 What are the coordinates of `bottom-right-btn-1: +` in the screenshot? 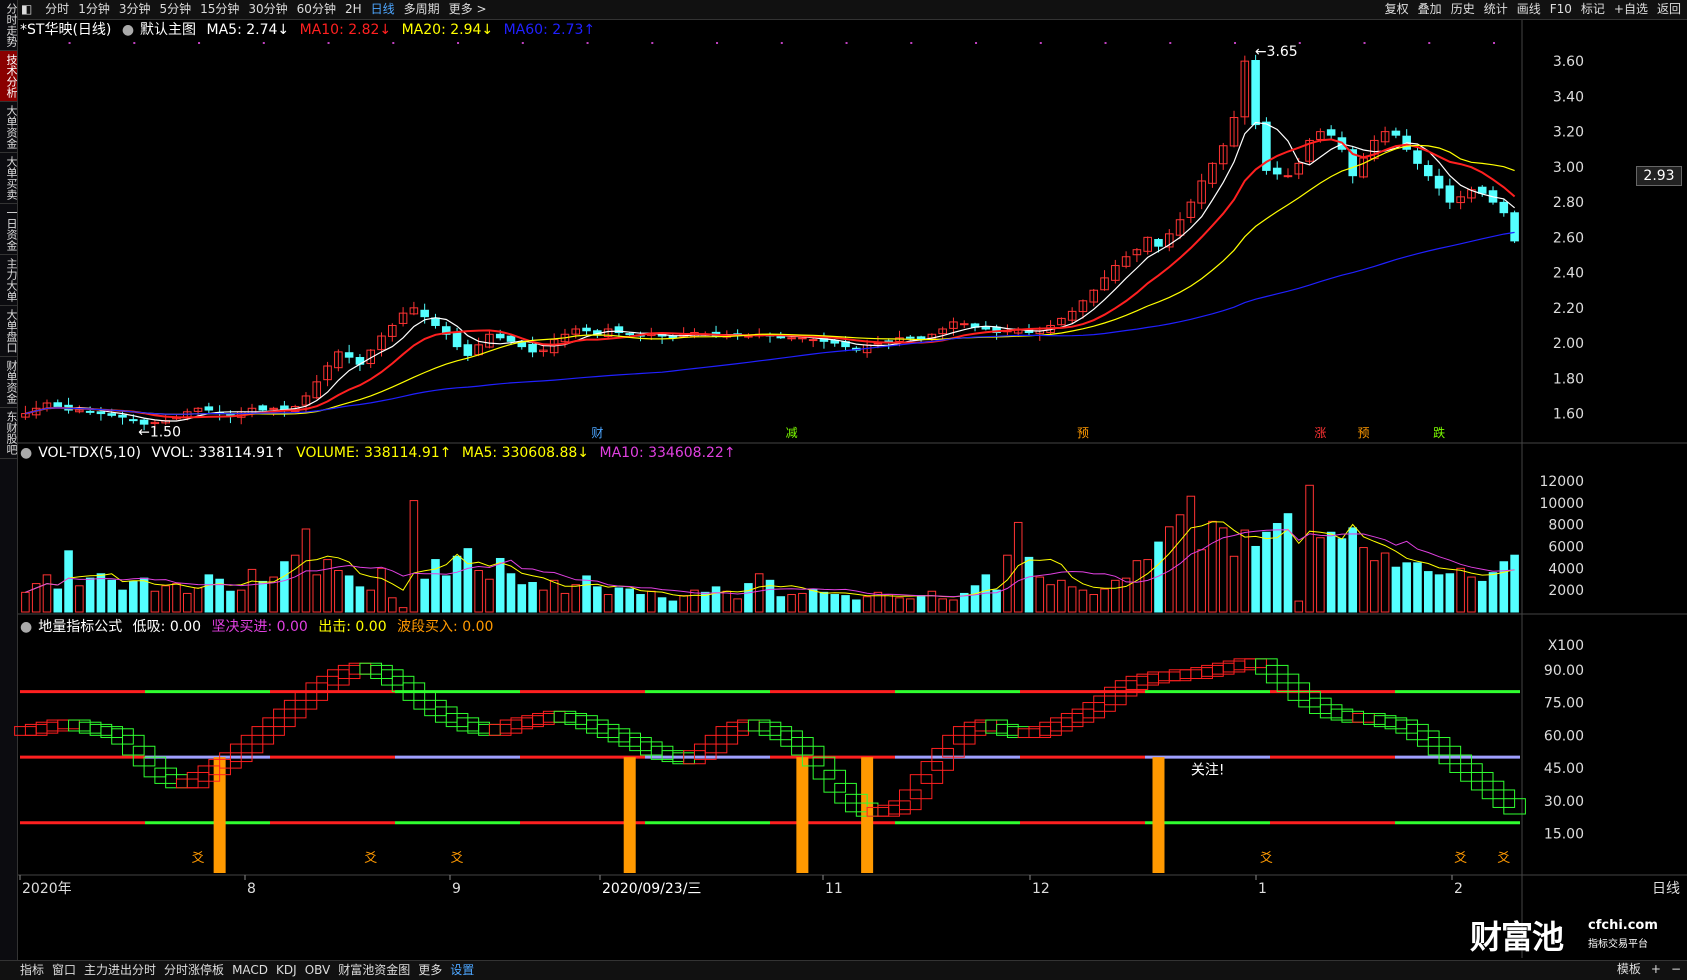 It's located at (1656, 969).